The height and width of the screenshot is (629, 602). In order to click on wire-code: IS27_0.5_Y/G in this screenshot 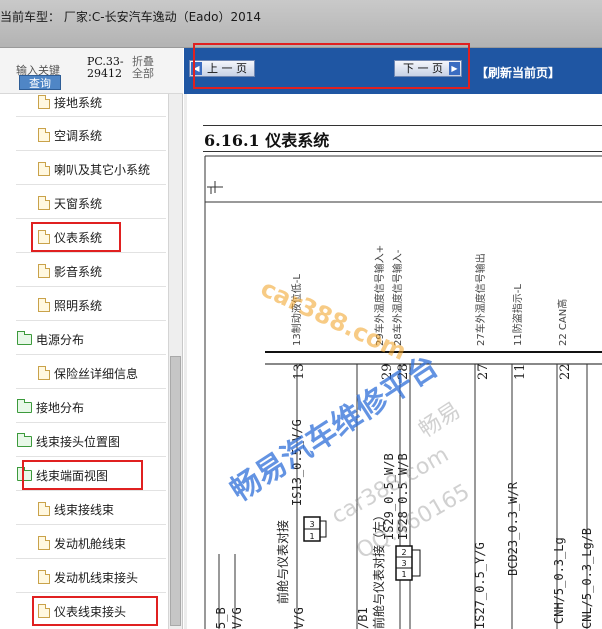, I will do `click(480, 585)`.